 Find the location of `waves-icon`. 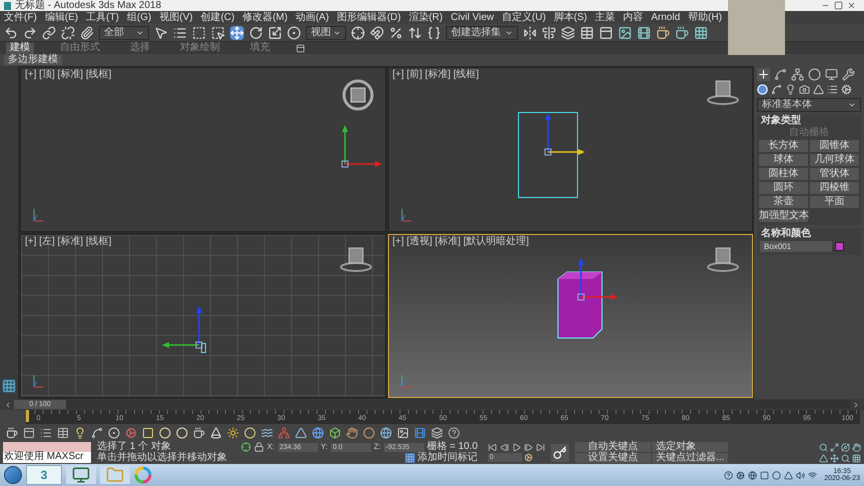

waves-icon is located at coordinates (267, 432).